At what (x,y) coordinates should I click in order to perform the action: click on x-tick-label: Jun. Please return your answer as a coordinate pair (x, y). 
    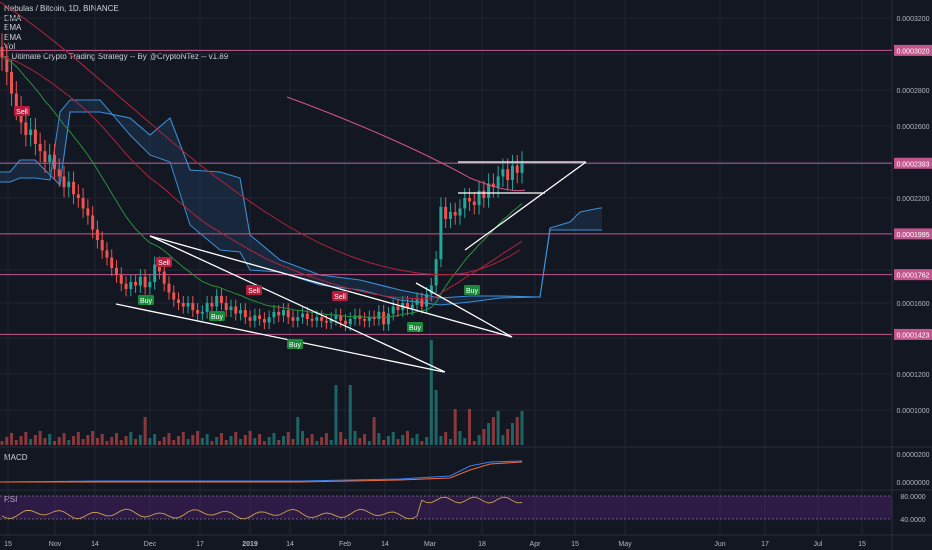
    Looking at the image, I should click on (719, 544).